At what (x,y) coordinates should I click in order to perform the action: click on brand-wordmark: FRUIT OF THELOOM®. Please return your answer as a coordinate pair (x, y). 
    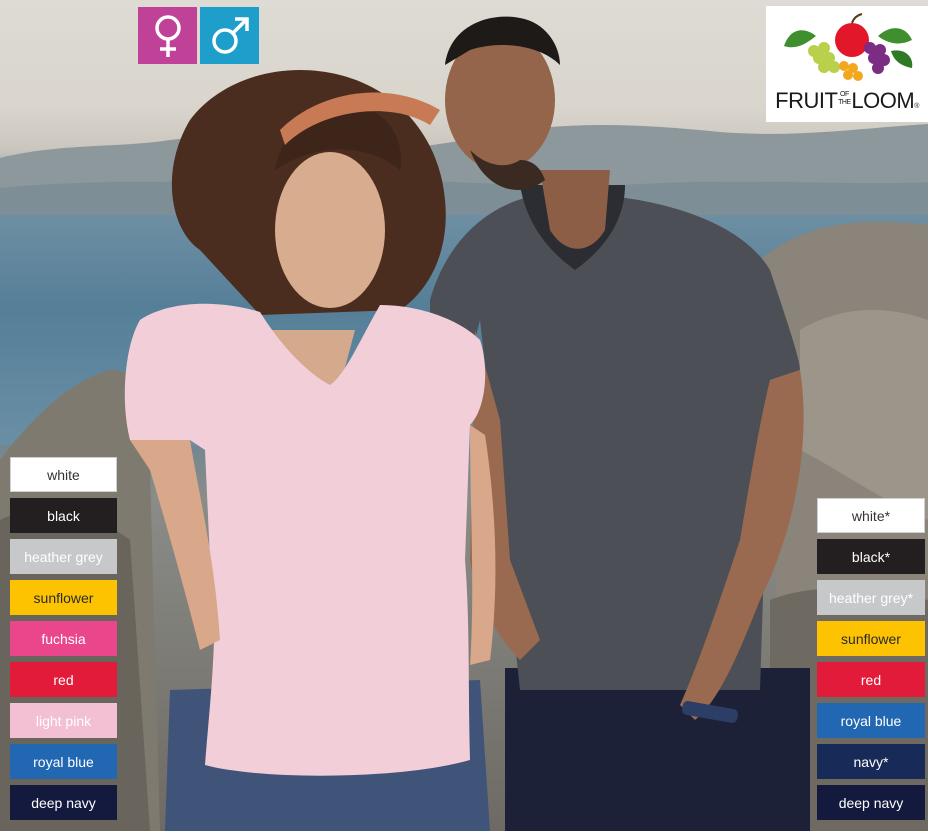
    Looking at the image, I should click on (847, 101).